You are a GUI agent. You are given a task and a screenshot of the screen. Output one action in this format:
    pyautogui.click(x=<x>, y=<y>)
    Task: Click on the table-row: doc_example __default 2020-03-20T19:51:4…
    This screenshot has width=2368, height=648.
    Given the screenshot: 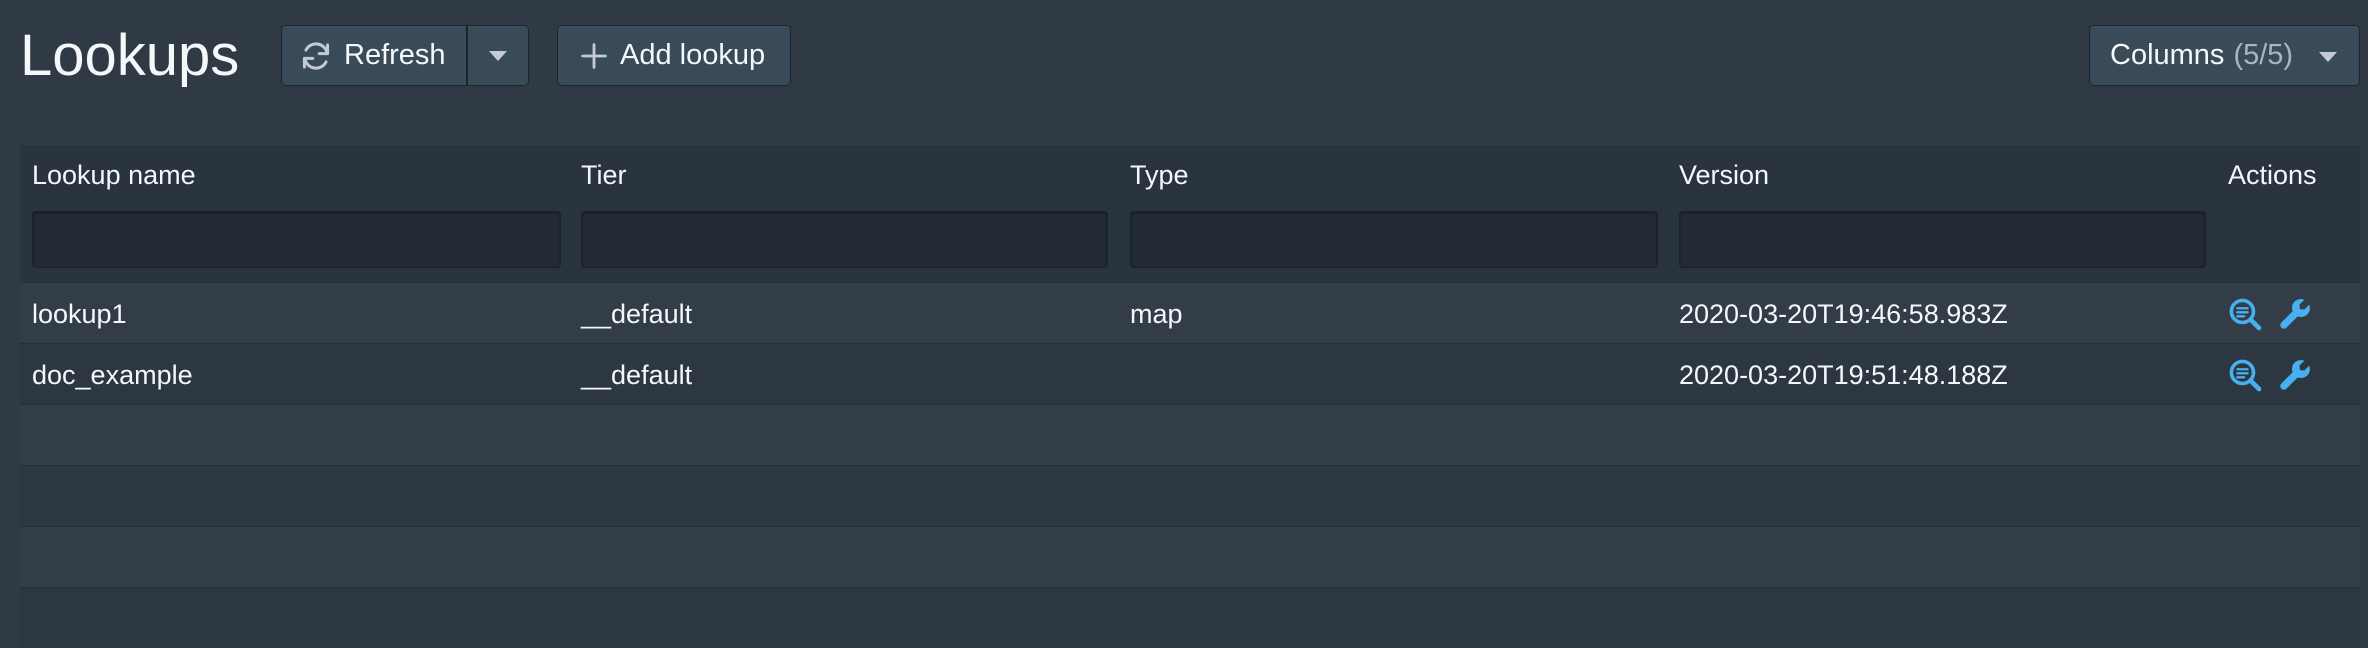 What is the action you would take?
    pyautogui.click(x=1190, y=374)
    